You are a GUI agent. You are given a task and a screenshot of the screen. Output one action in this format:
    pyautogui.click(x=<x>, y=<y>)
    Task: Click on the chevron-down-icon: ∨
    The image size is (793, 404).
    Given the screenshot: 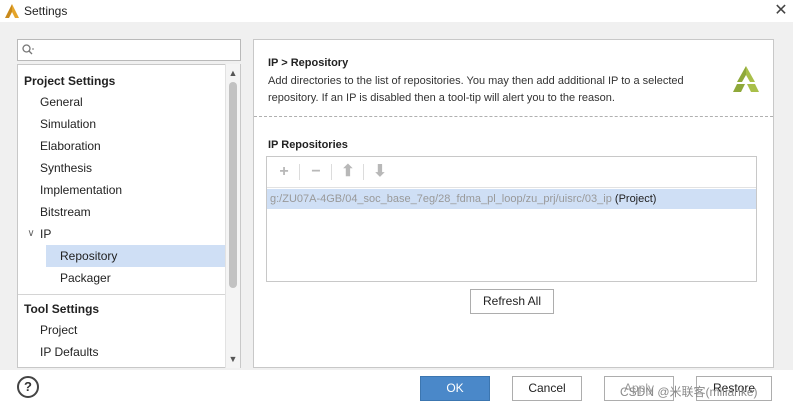 What is the action you would take?
    pyautogui.click(x=31, y=234)
    